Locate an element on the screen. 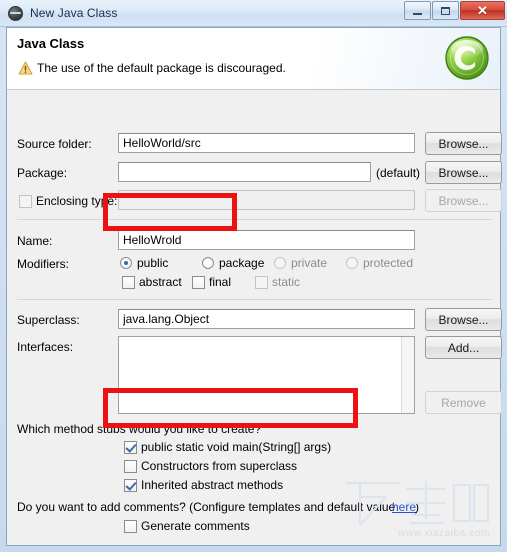 The image size is (507, 552). package-input is located at coordinates (244, 172).